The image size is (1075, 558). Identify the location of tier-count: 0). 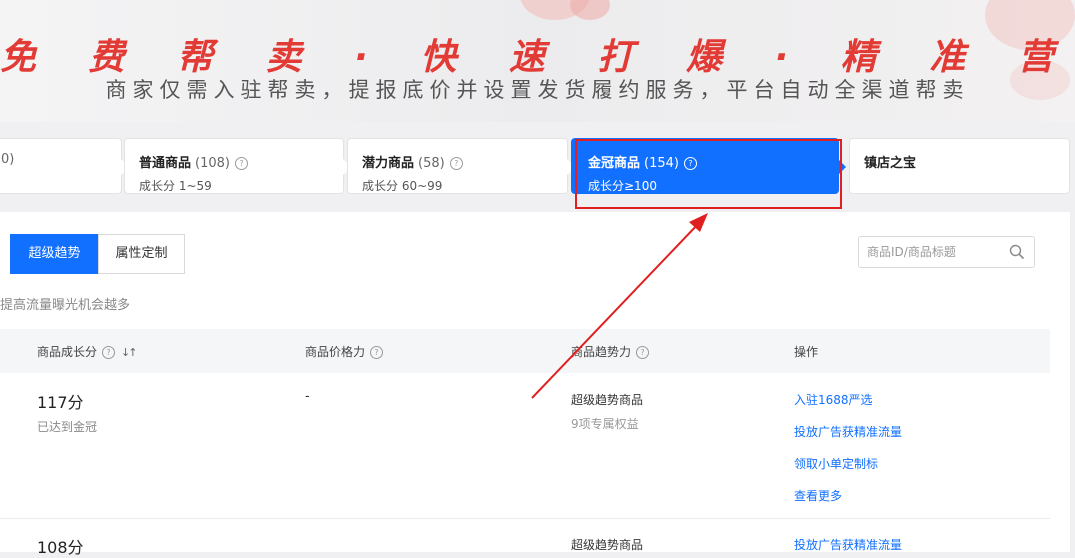
(8, 159).